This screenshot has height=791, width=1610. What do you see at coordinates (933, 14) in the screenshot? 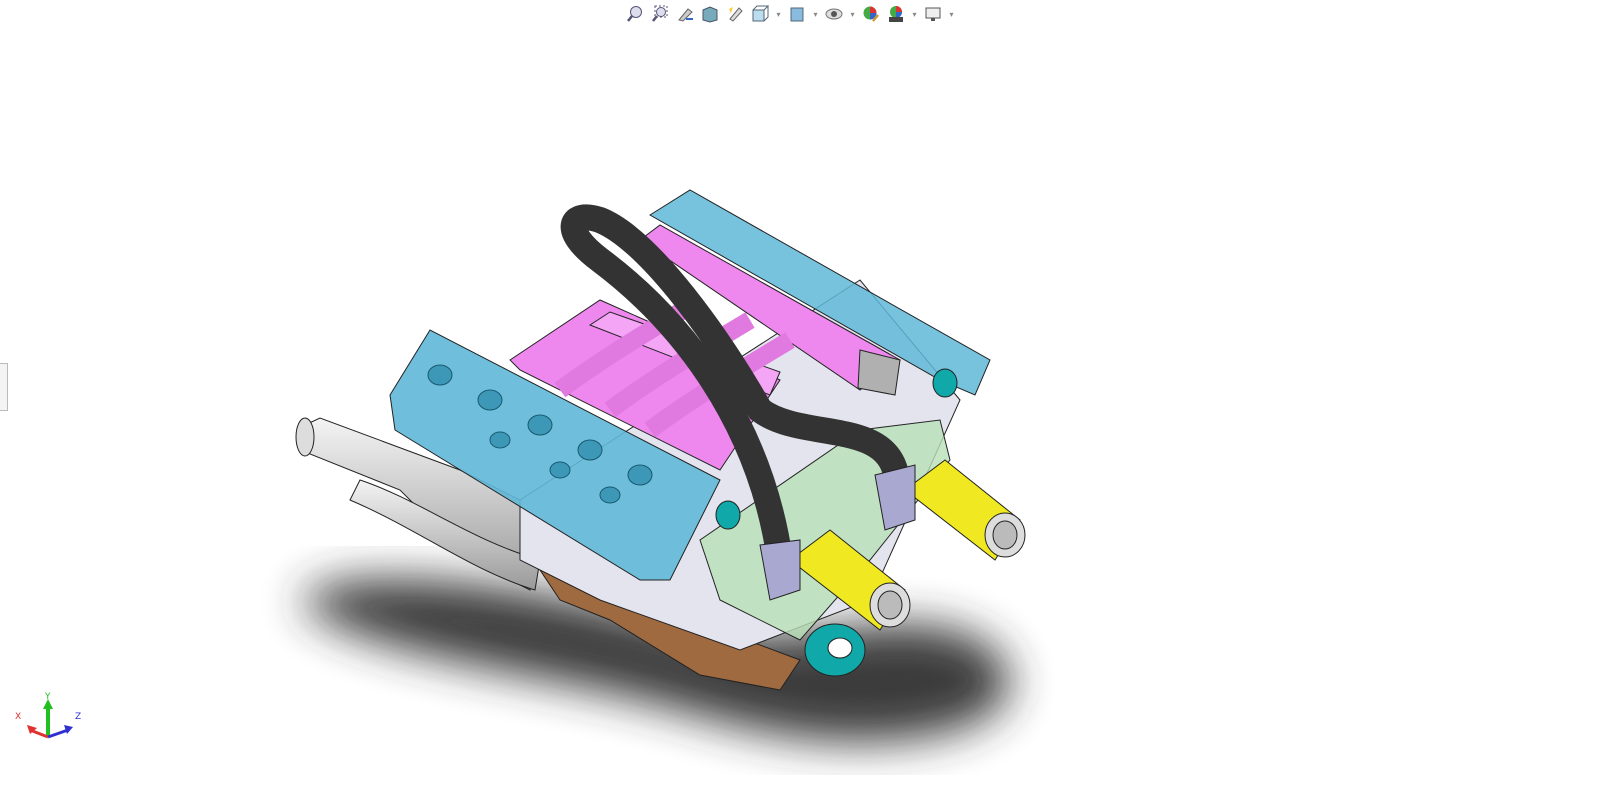
I see `view-settings-icon` at bounding box center [933, 14].